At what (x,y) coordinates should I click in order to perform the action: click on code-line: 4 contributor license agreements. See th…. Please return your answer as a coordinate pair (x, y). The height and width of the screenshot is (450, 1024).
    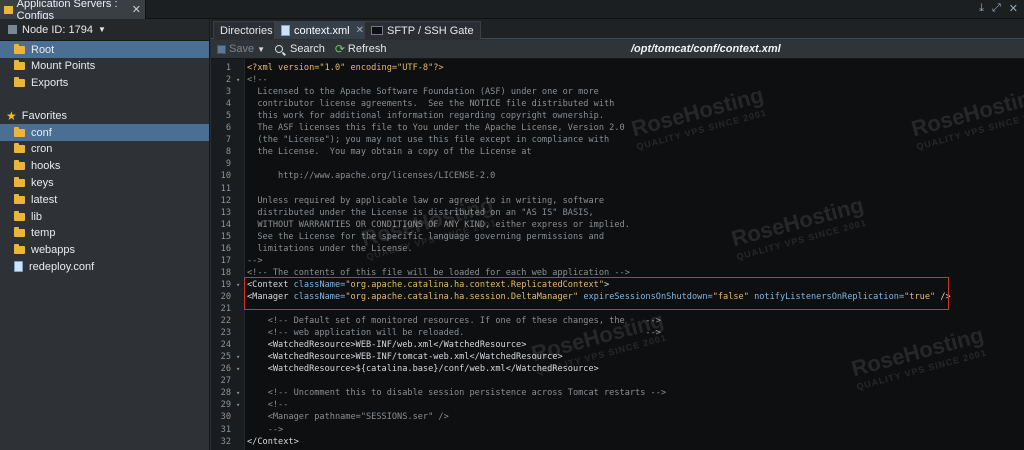
    Looking at the image, I should click on (617, 104).